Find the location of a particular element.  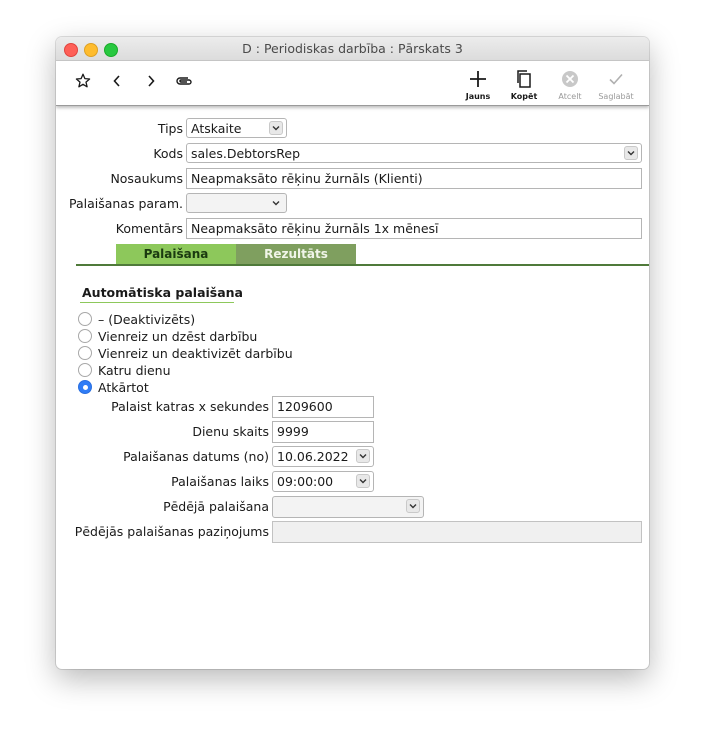

cancel-button: Atcelt is located at coordinates (570, 84).